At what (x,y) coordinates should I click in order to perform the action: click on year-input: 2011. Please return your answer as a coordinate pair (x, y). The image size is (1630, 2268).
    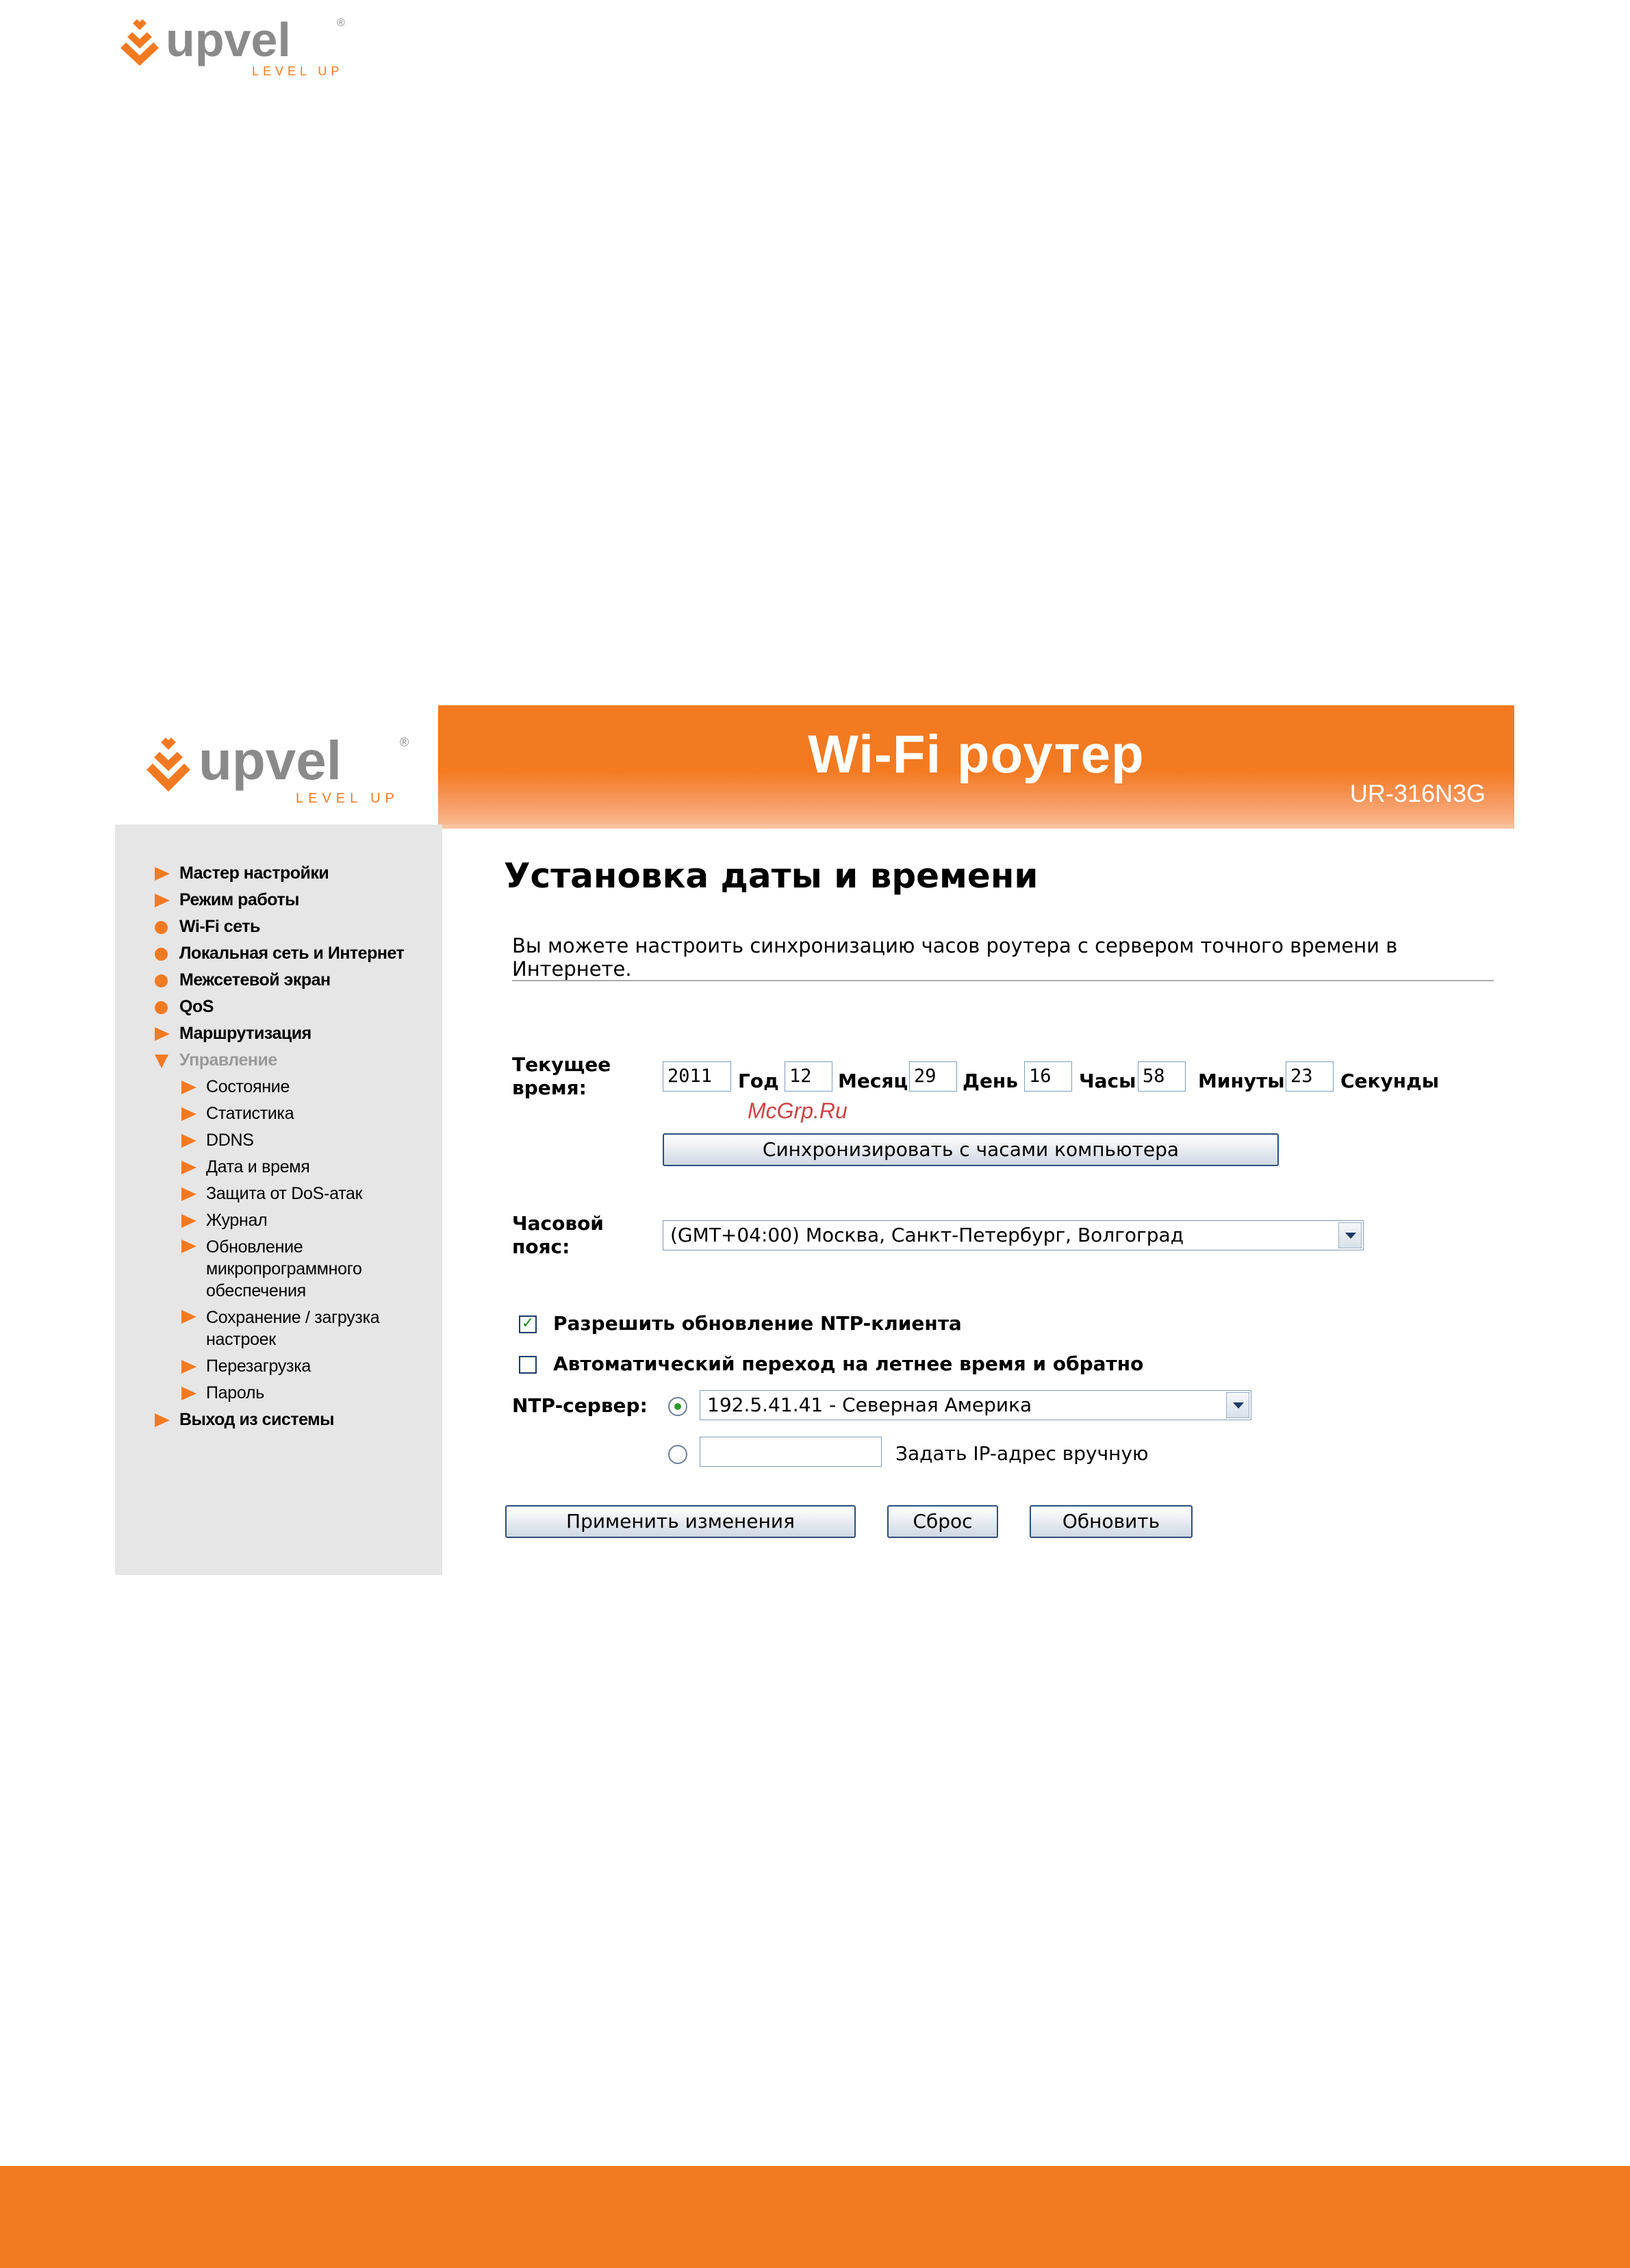
    Looking at the image, I should click on (697, 1076).